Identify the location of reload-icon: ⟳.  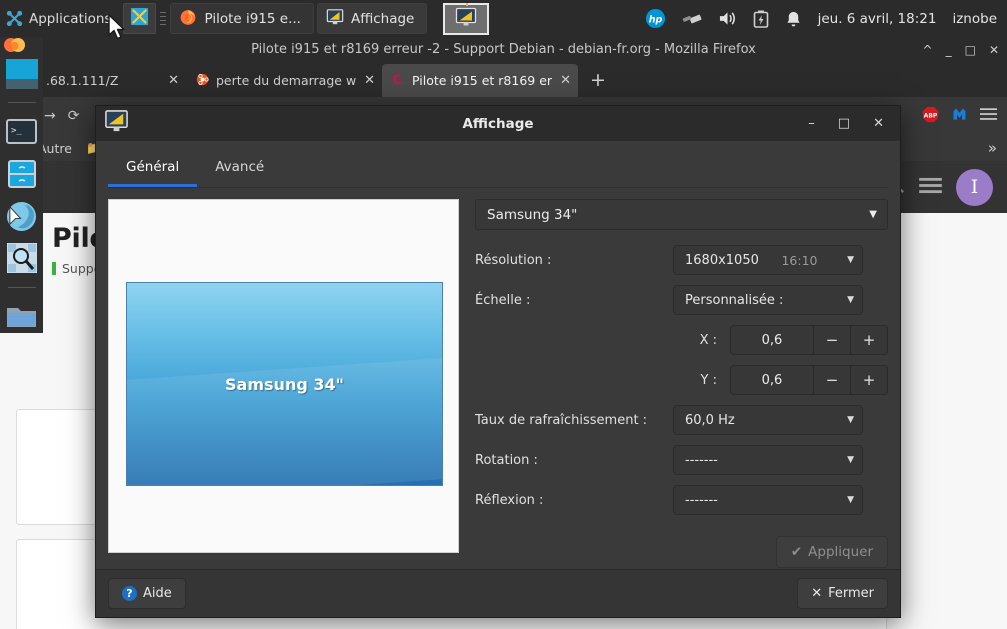
(74, 116).